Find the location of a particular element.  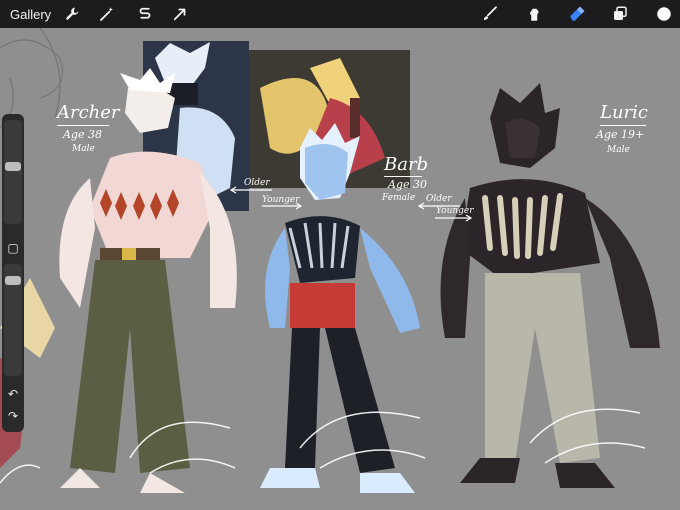

archer-age: Age 38 is located at coordinates (82, 134).